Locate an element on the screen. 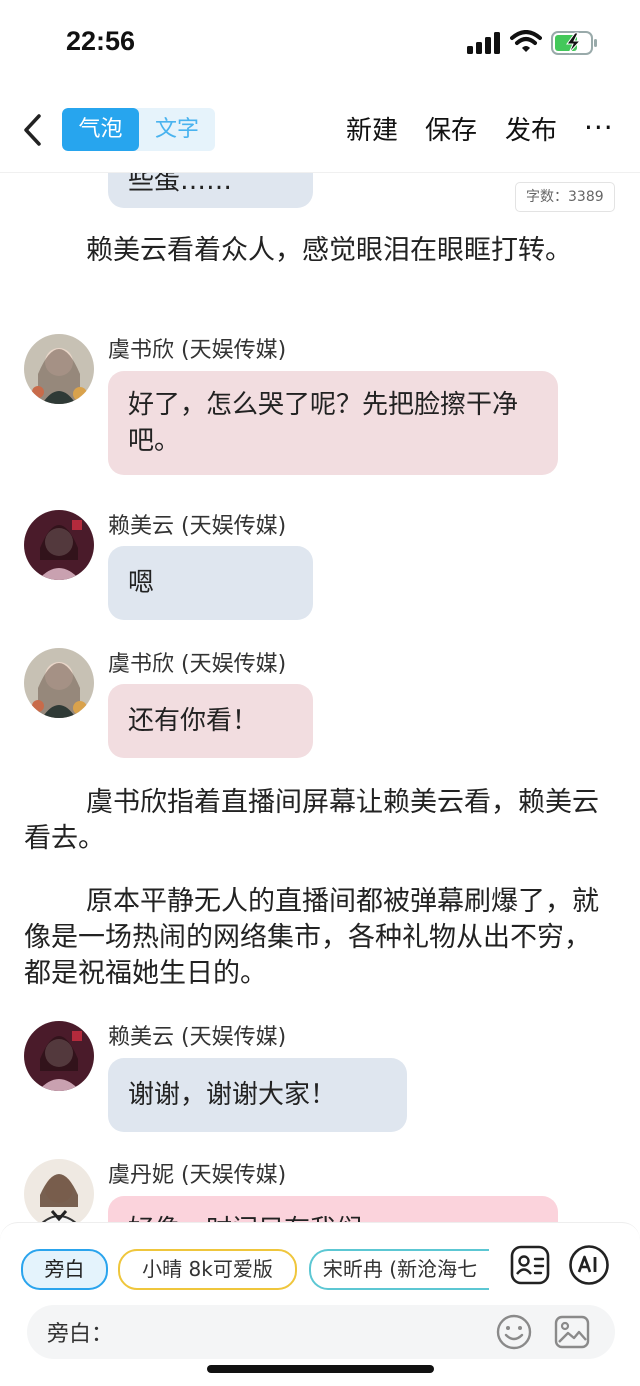  new-button: 新建 is located at coordinates (372, 128).